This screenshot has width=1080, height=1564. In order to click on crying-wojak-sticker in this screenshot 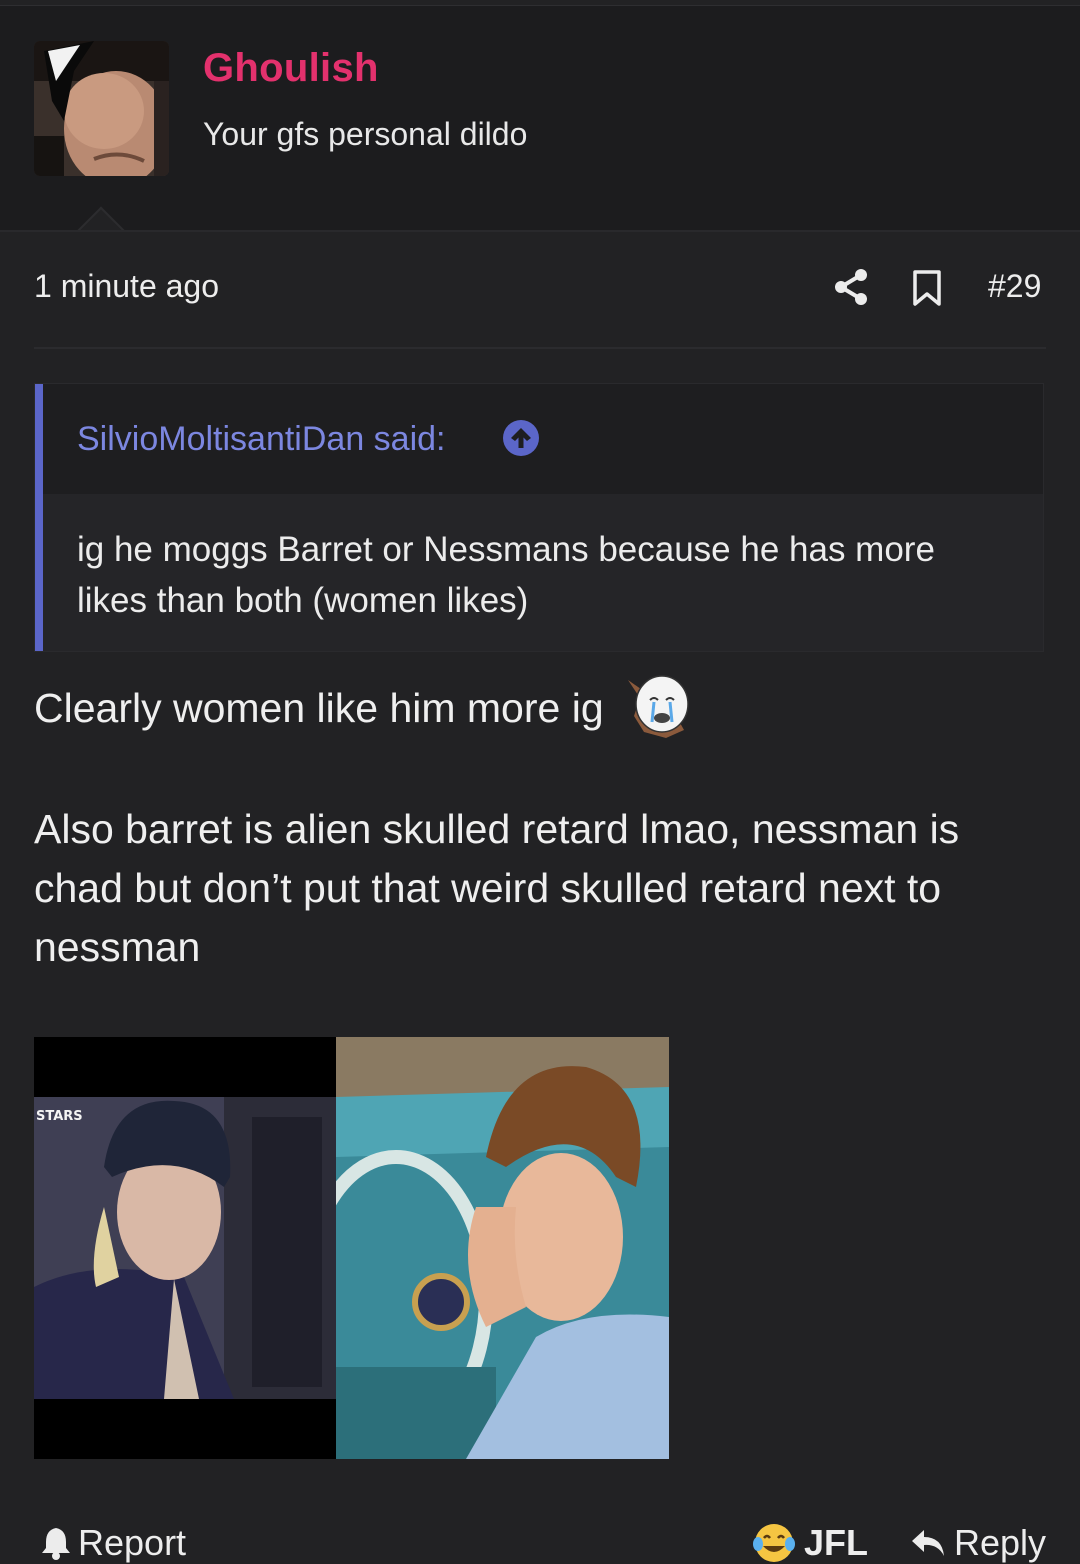, I will do `click(658, 706)`.